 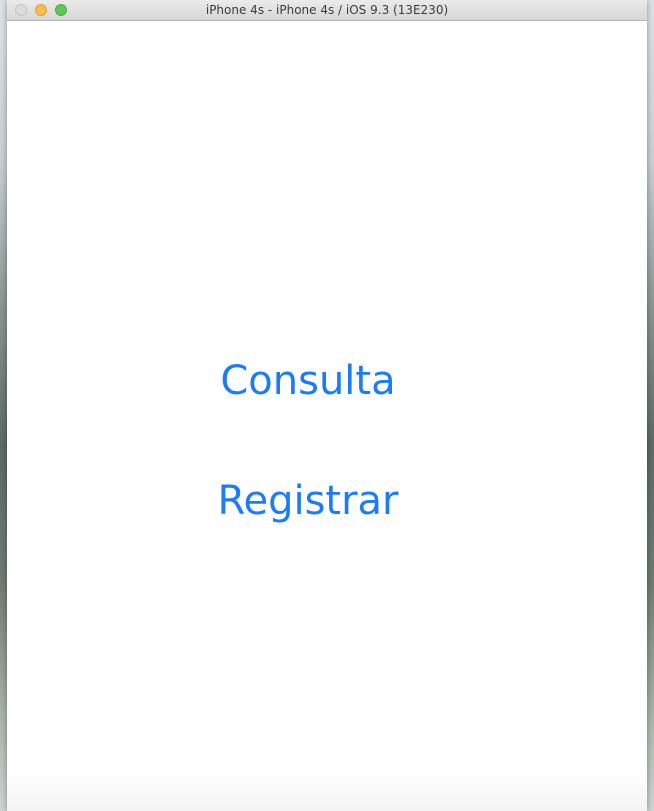 I want to click on title-bar: iPhone 4s - iPhone 4s / iOS 9.3 (13E230), so click(x=327, y=10).